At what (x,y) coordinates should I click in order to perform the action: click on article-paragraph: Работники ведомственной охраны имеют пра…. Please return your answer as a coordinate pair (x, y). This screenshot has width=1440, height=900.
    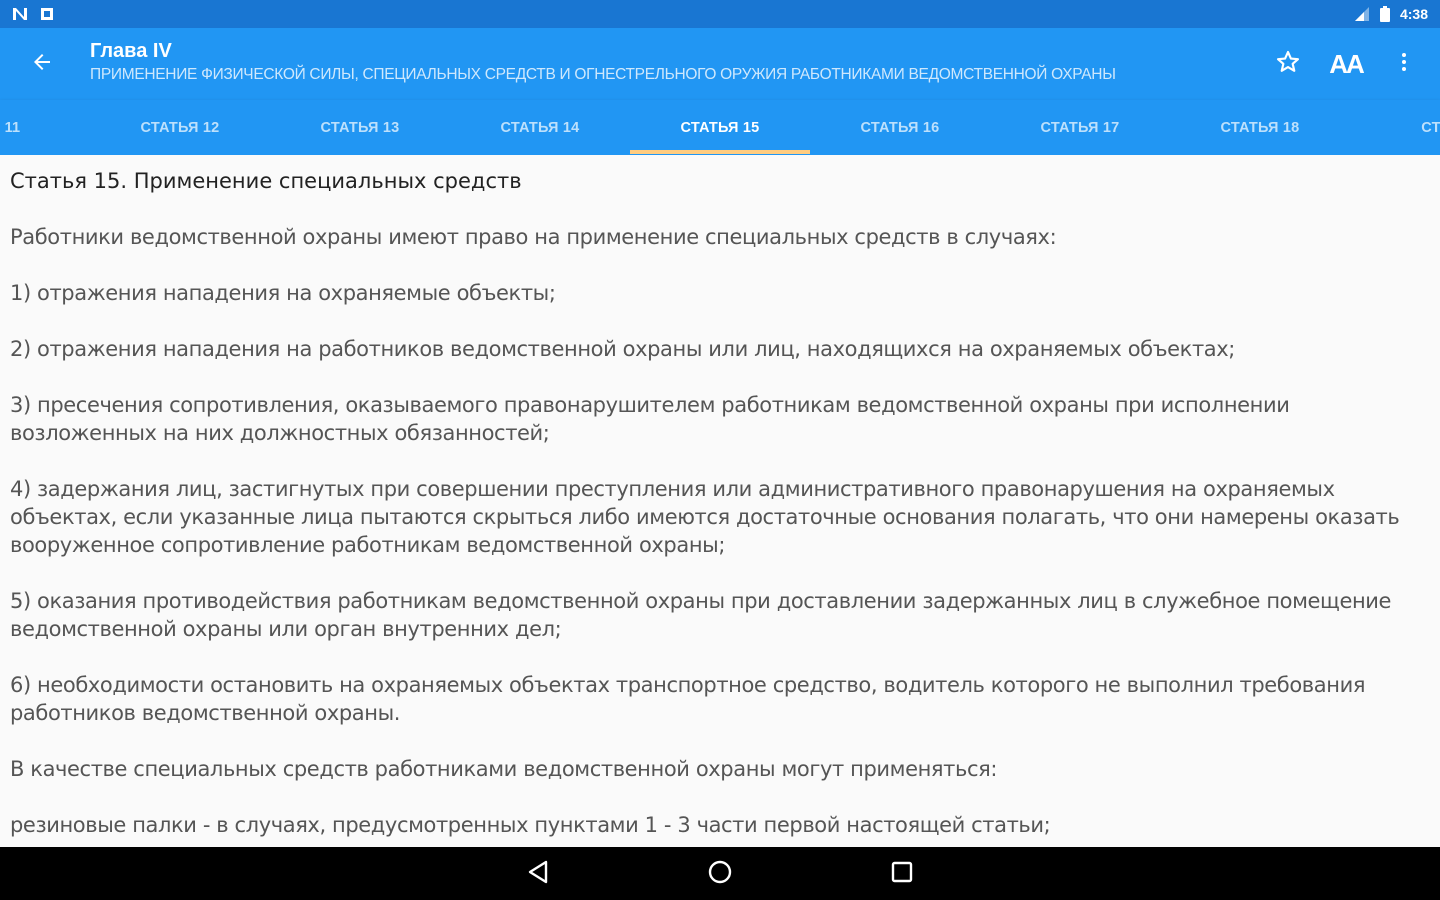
    Looking at the image, I should click on (533, 237).